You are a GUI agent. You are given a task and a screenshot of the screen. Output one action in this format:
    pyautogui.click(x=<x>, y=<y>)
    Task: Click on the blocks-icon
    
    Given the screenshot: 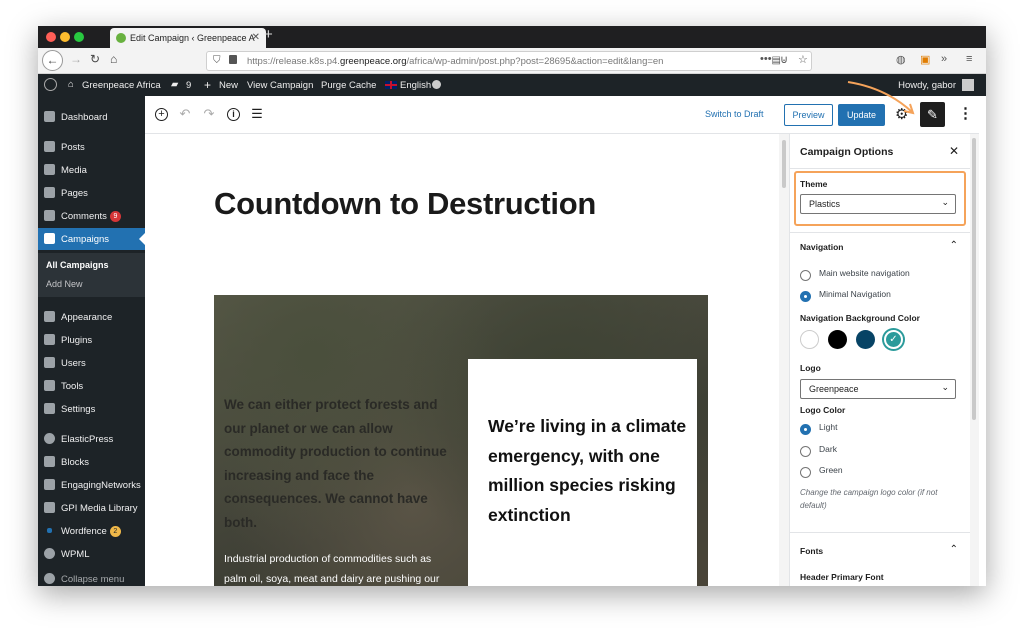 What is the action you would take?
    pyautogui.click(x=49, y=461)
    